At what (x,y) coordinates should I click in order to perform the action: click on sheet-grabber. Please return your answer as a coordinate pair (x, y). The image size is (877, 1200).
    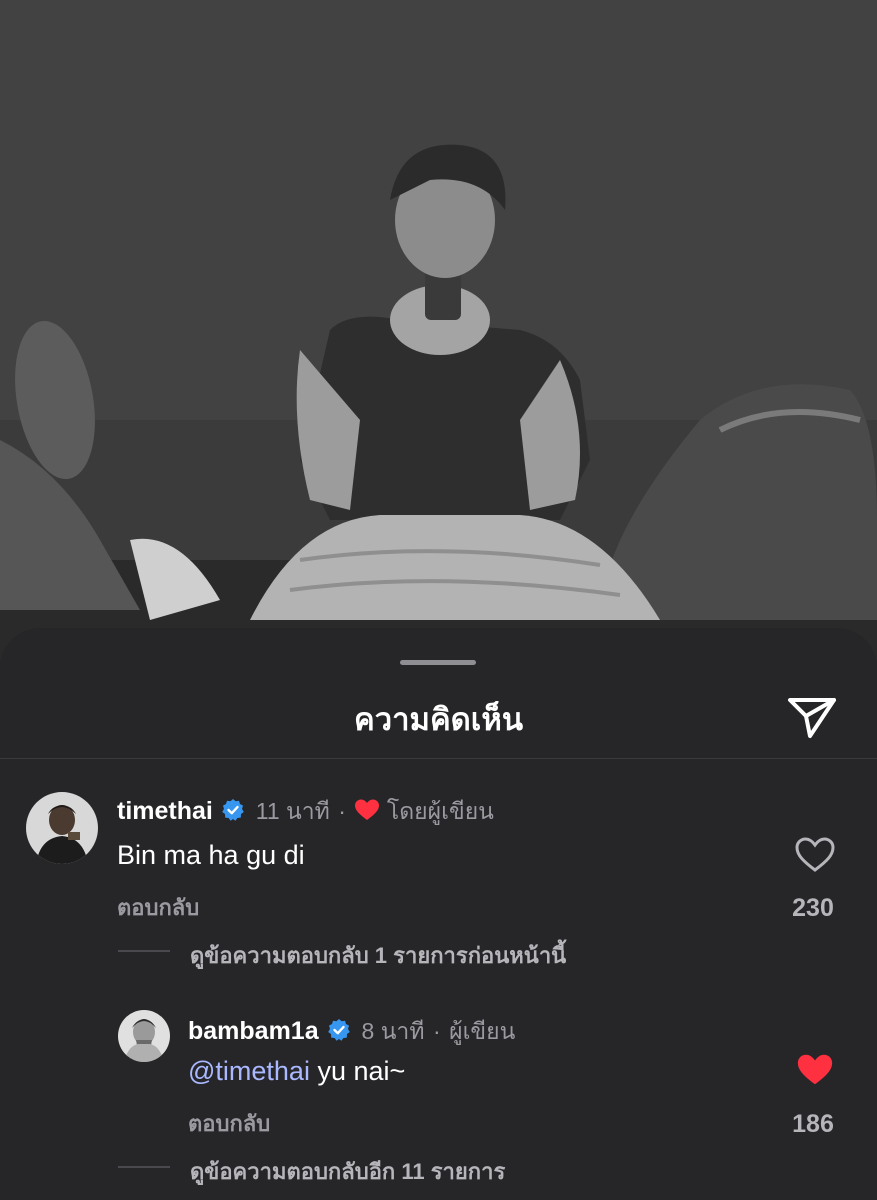
    Looking at the image, I should click on (438, 662).